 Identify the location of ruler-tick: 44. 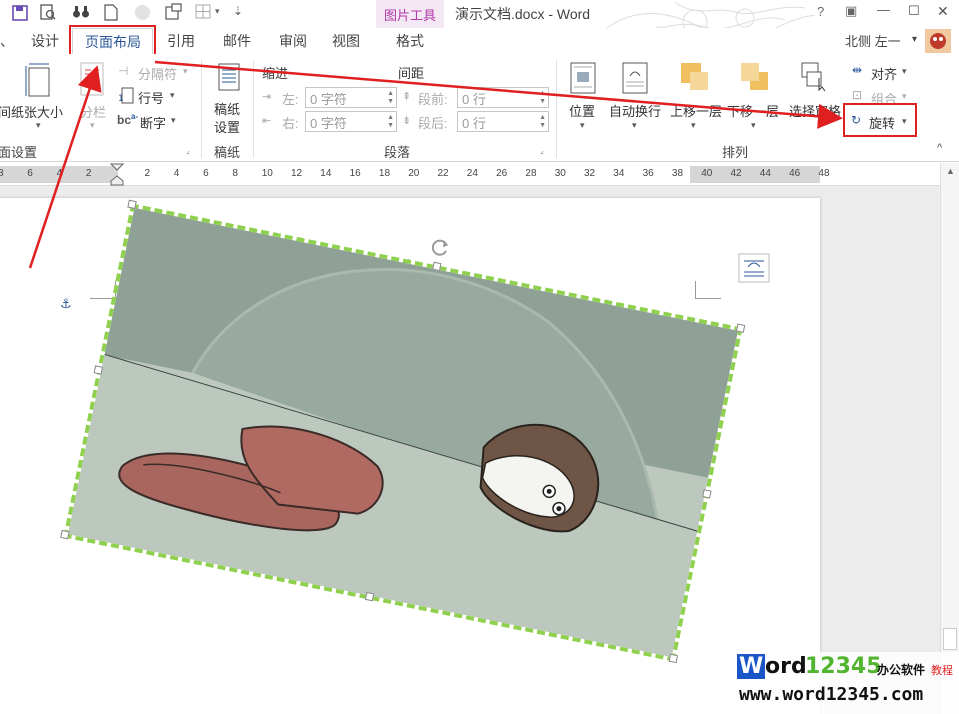
(765, 173).